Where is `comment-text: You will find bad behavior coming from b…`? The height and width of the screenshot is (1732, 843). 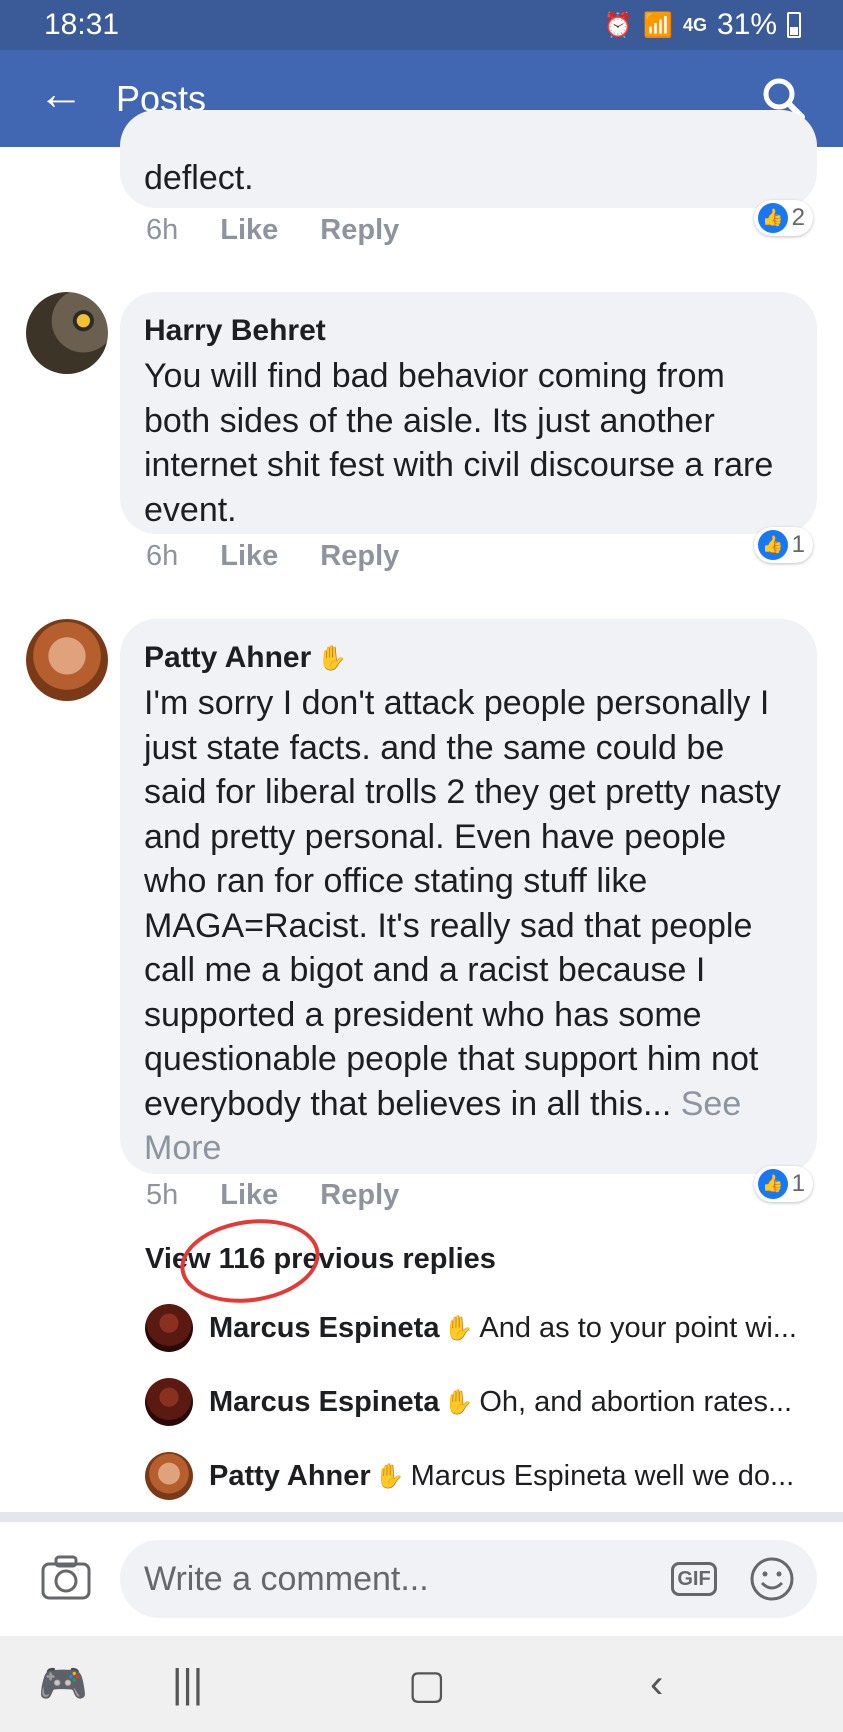 comment-text: You will find bad behavior coming from b… is located at coordinates (459, 443).